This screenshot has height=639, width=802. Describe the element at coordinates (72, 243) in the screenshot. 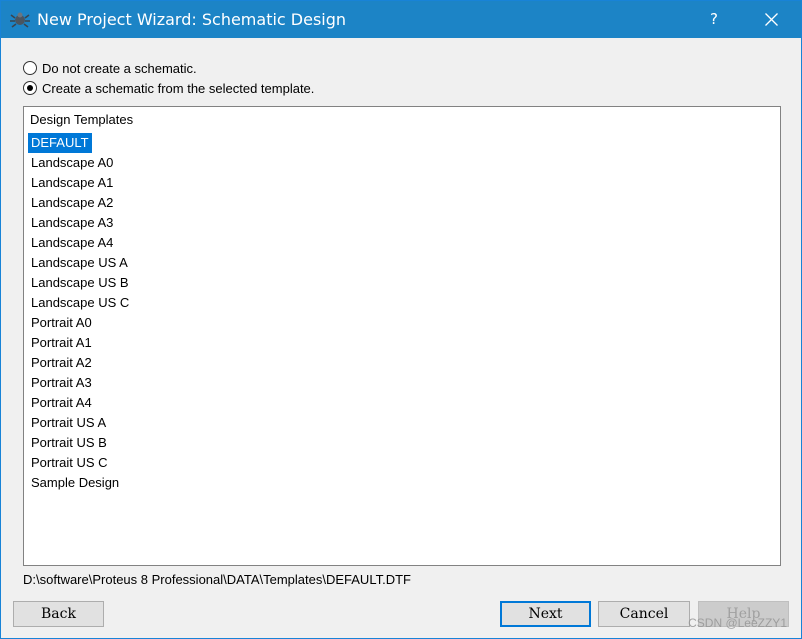

I see `template-item: Landscape A4` at that location.